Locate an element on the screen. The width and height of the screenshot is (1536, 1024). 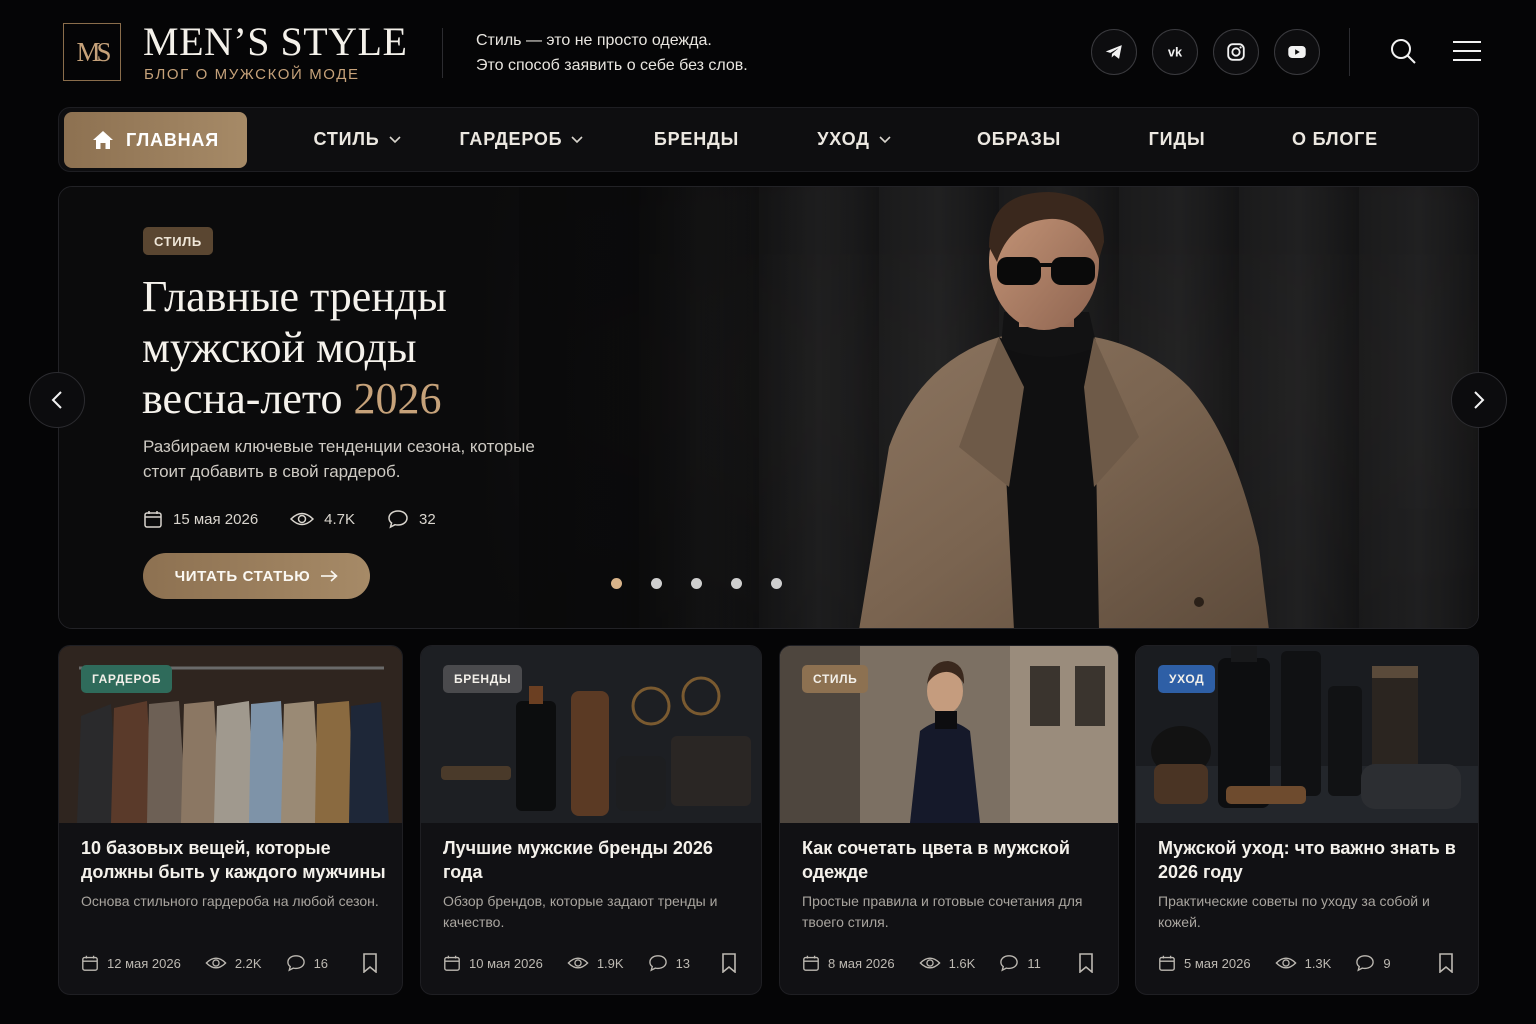
card-title: Лучшие мужские бренды 2026 года is located at coordinates (598, 860).